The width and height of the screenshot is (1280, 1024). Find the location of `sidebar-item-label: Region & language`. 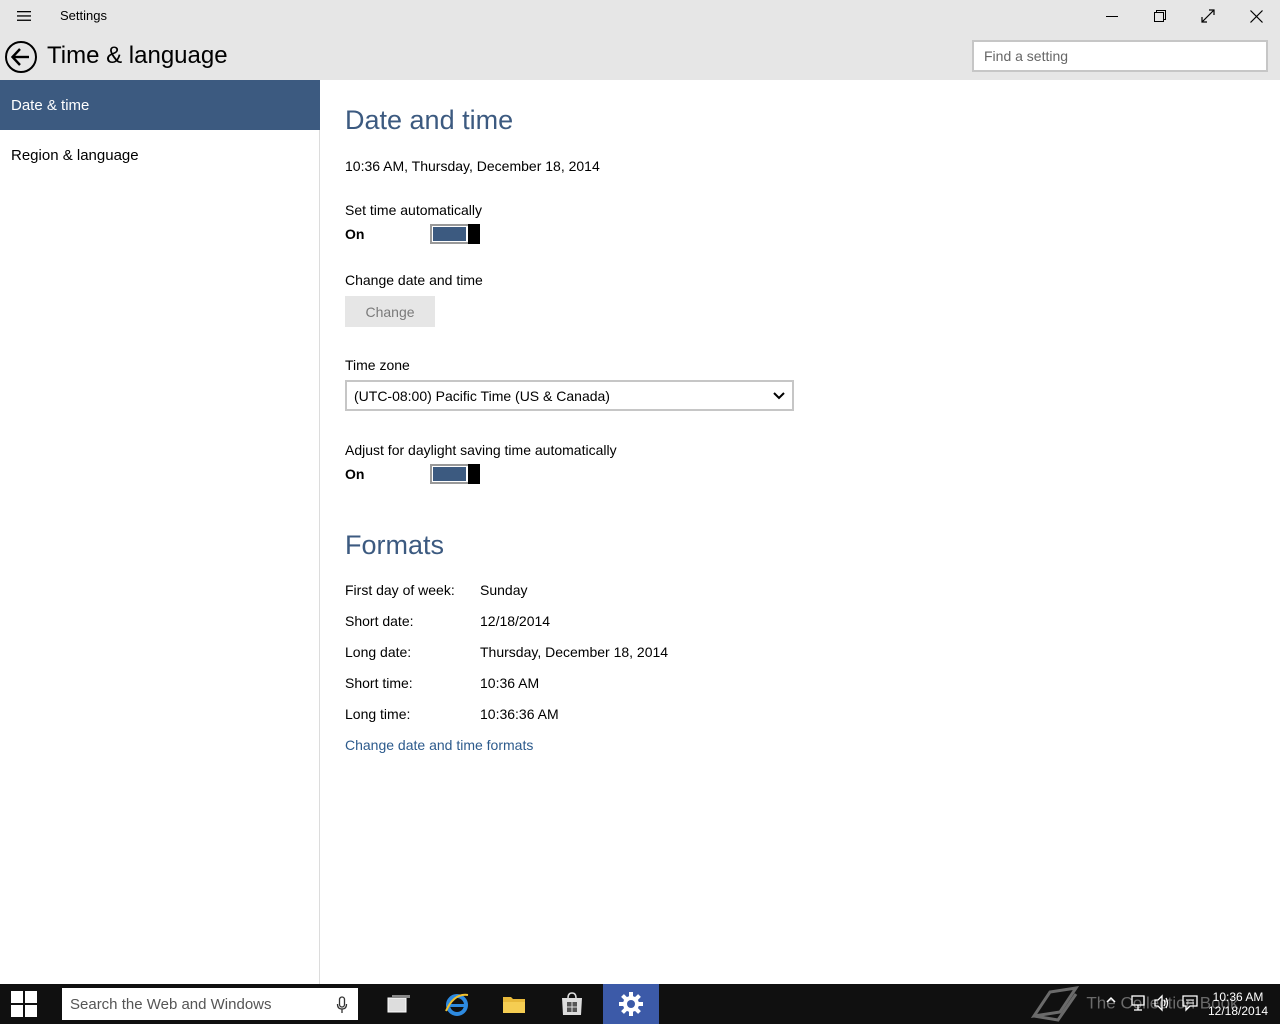

sidebar-item-label: Region & language is located at coordinates (75, 155).